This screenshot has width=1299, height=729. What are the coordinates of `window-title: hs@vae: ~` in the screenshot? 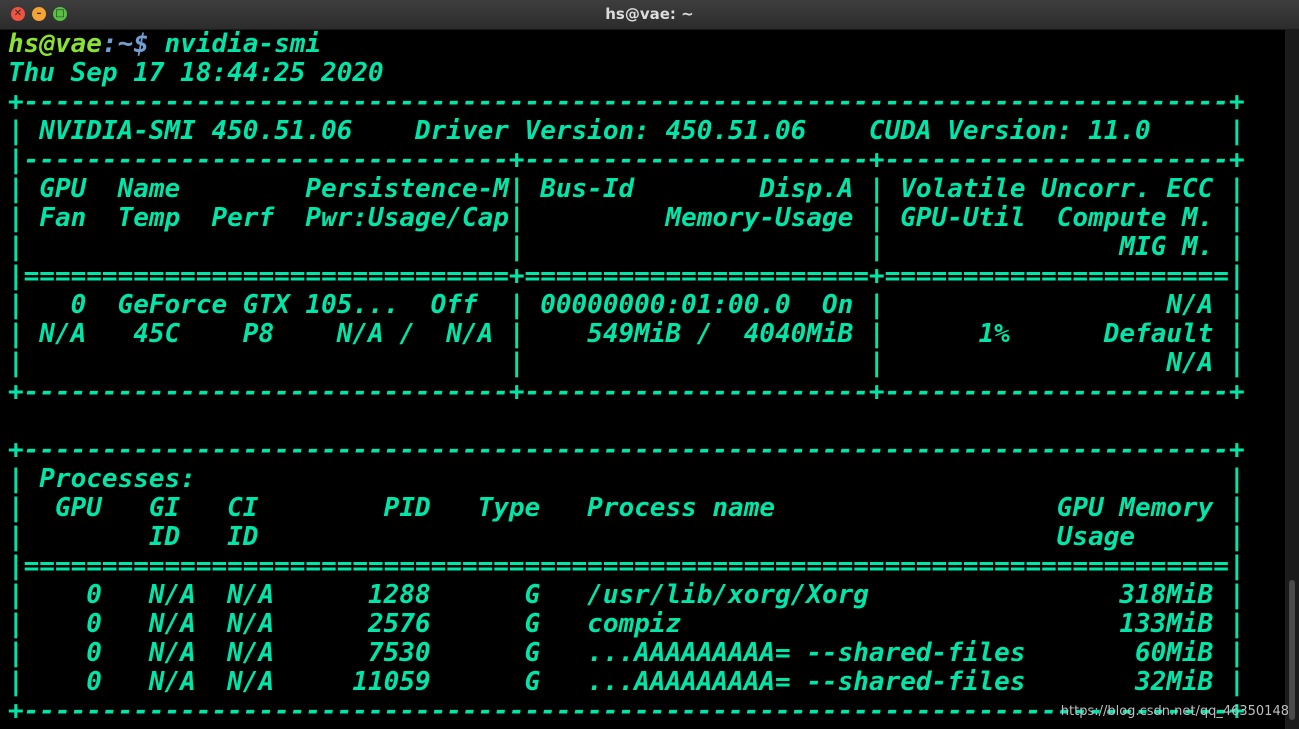 It's located at (649, 14).